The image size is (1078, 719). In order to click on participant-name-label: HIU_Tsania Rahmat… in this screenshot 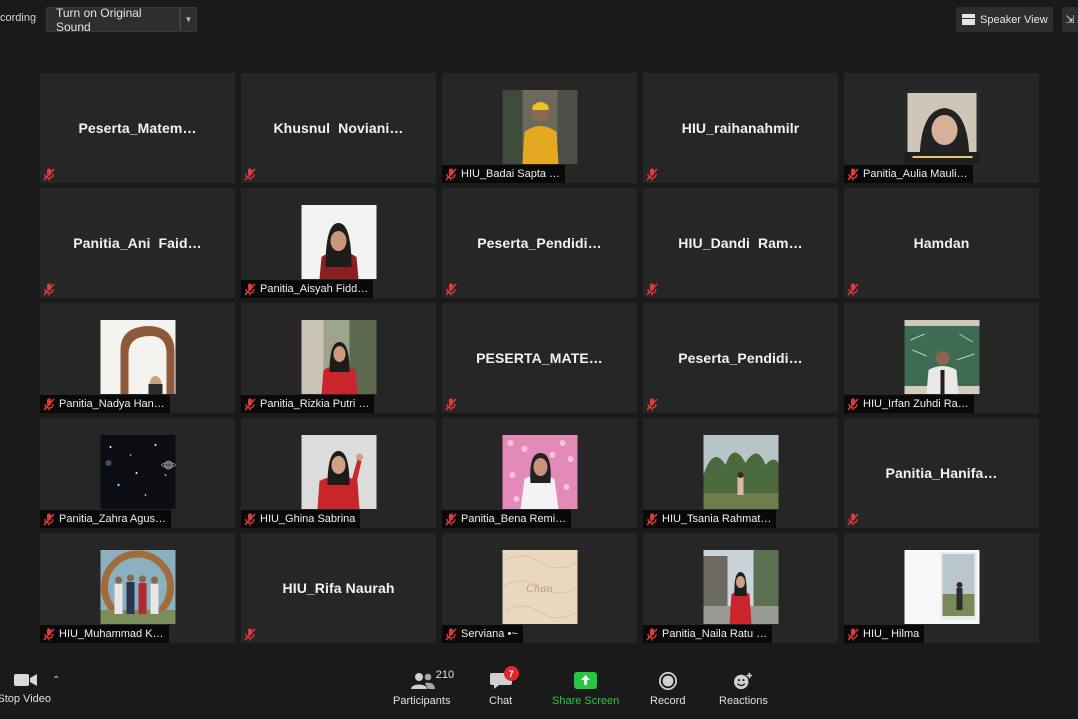, I will do `click(710, 519)`.